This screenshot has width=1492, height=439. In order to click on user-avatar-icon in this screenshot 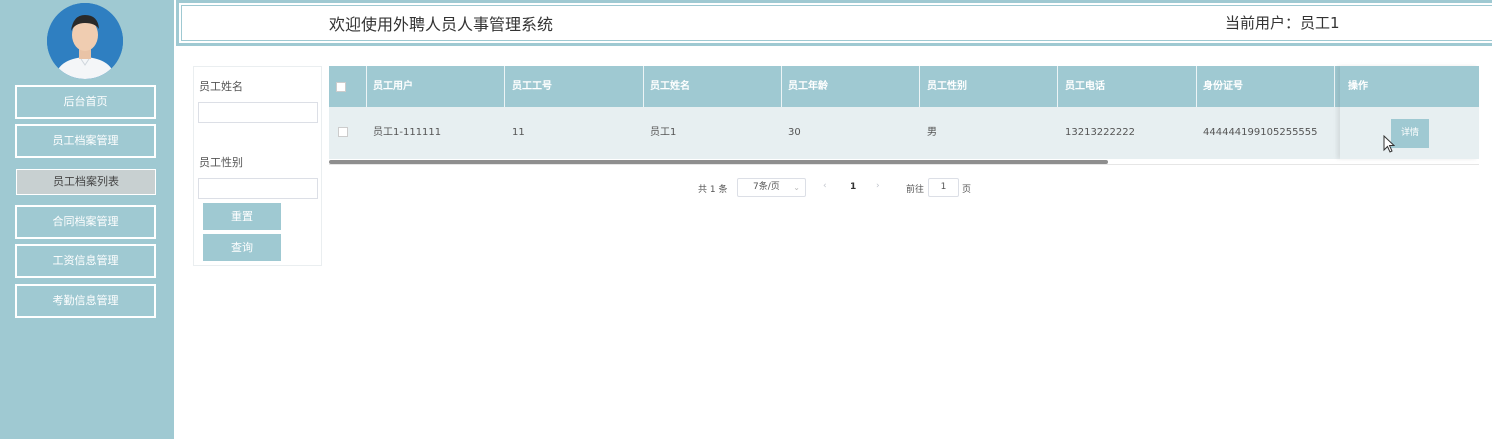, I will do `click(85, 41)`.